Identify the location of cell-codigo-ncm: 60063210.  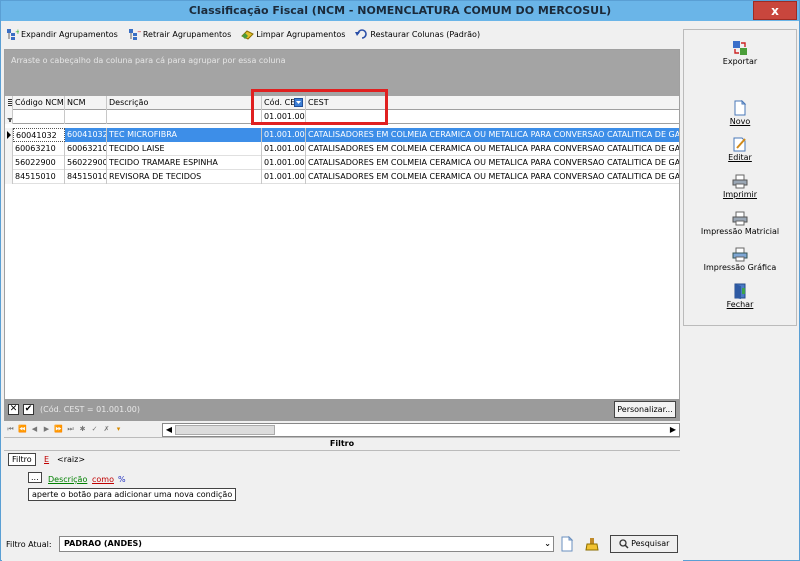
(39, 149).